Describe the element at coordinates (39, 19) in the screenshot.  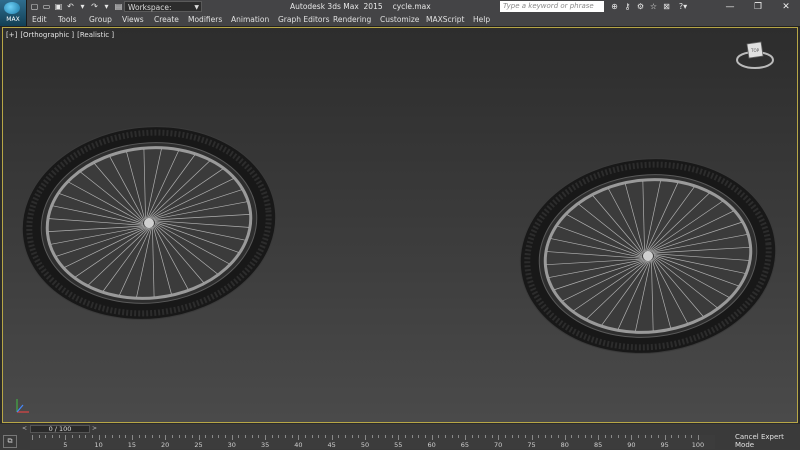
I see `menu-edit: Edit` at that location.